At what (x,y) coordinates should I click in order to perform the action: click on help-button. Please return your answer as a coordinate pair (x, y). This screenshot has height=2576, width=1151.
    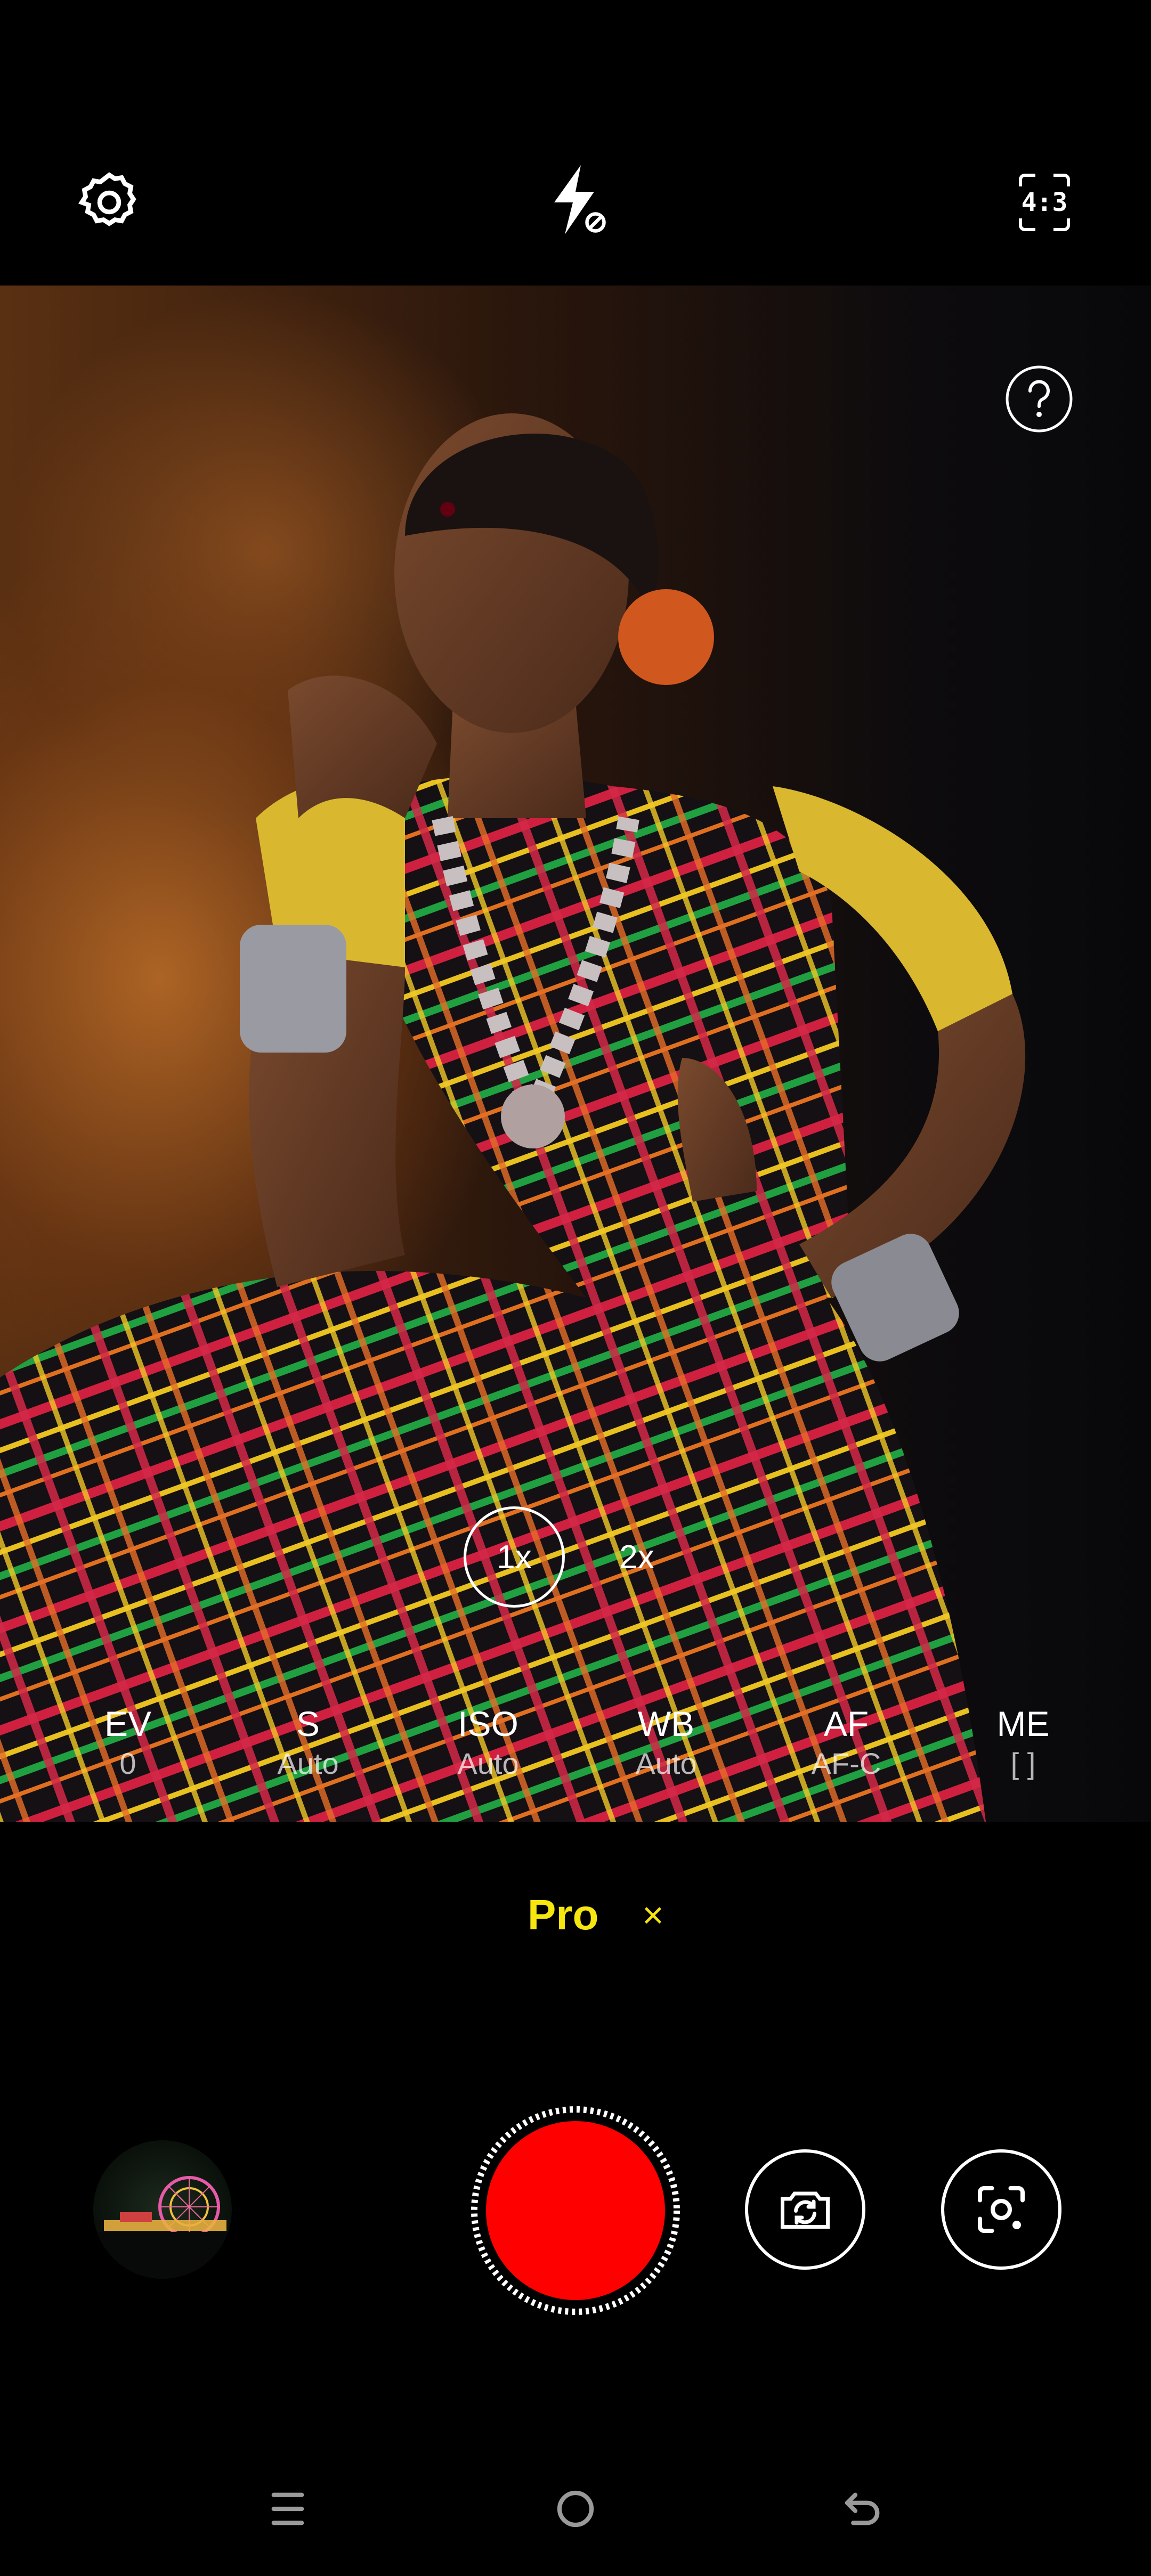
    Looking at the image, I should click on (1039, 399).